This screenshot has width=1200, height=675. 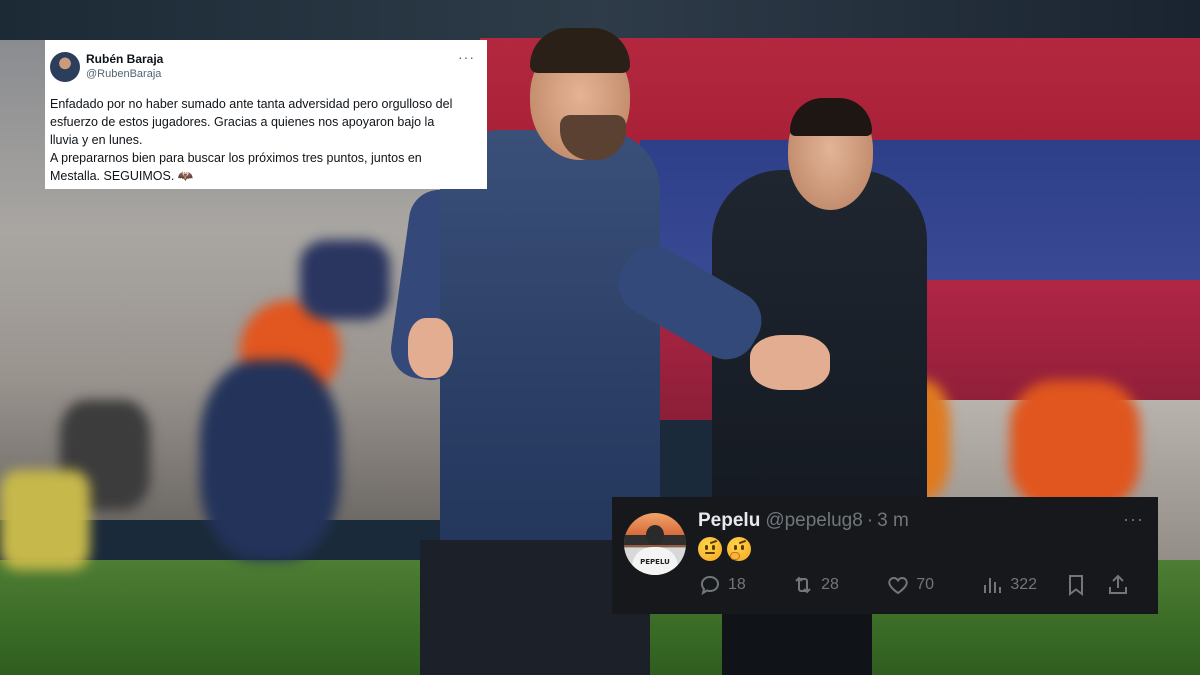 What do you see at coordinates (710, 549) in the screenshot?
I see `face-with-raised-eyebrow-icon` at bounding box center [710, 549].